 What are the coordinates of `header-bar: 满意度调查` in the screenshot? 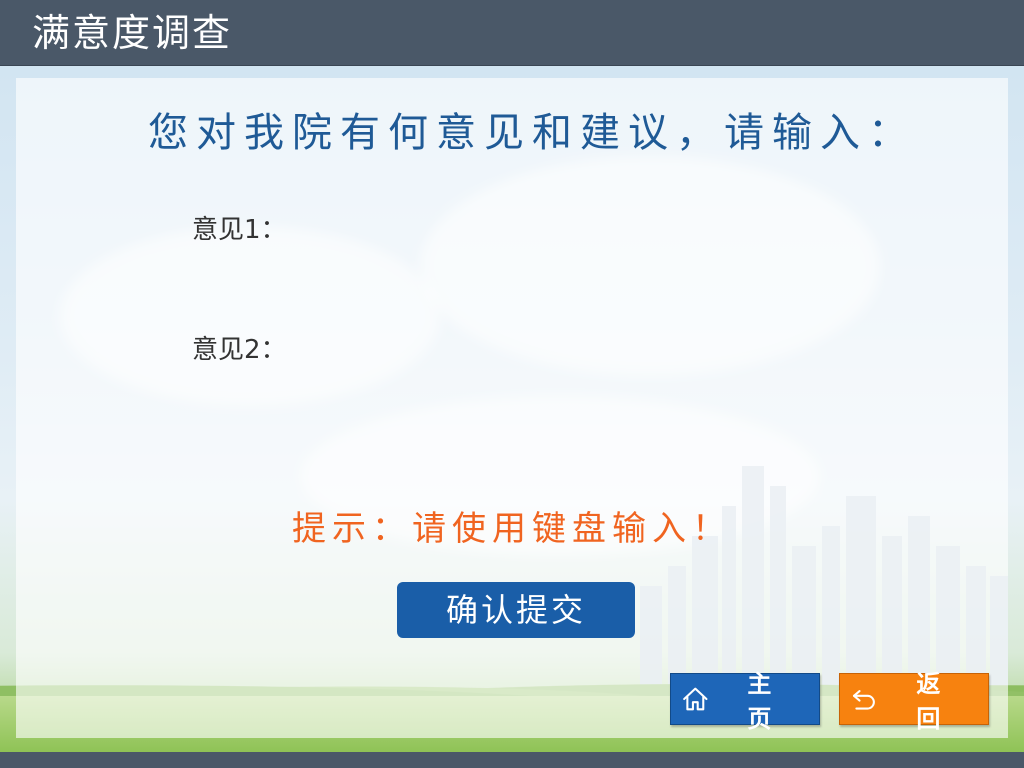 It's located at (512, 33).